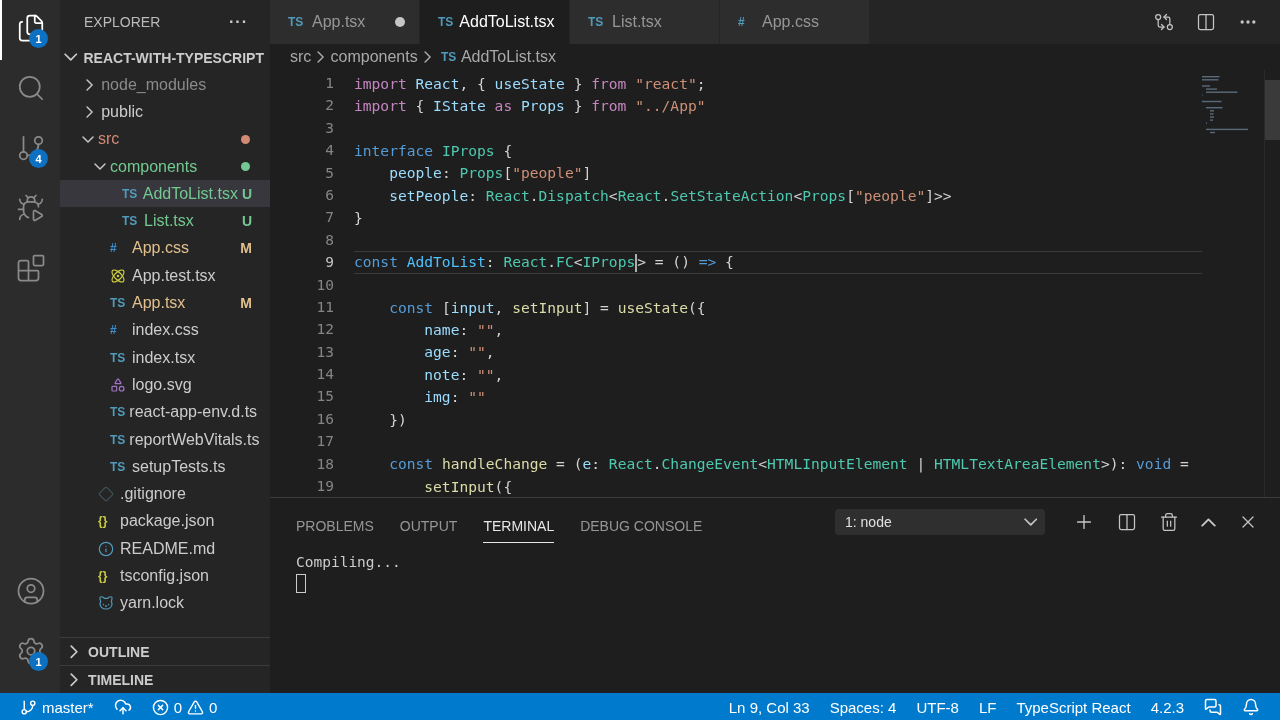 The height and width of the screenshot is (720, 1280). What do you see at coordinates (1213, 707) in the screenshot?
I see `feedback-icon` at bounding box center [1213, 707].